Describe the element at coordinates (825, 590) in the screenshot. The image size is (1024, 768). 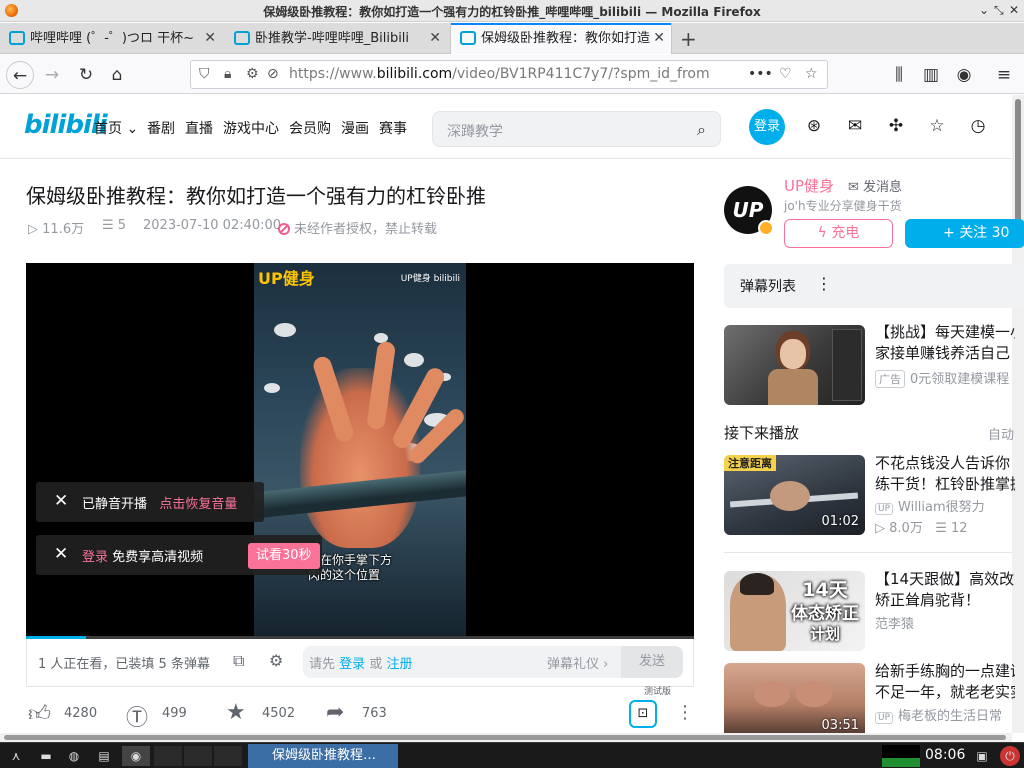
I see `thumbnail-overlay-text: 14天` at that location.